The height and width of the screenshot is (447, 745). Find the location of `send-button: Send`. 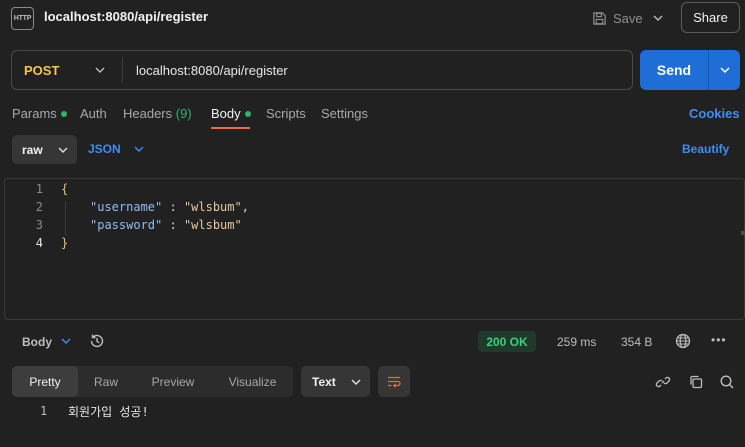

send-button: Send is located at coordinates (690, 70).